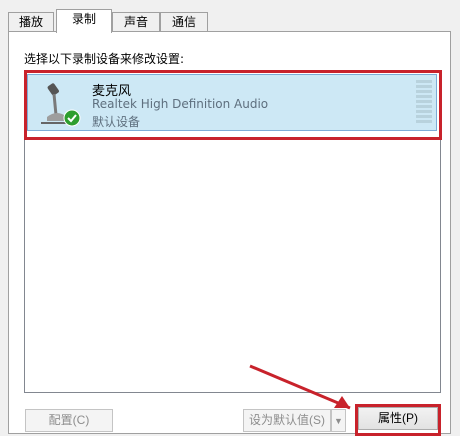 The image size is (460, 436). Describe the element at coordinates (104, 59) in the screenshot. I see `instruction-text: 选择以下录制设备来修改设置:` at that location.